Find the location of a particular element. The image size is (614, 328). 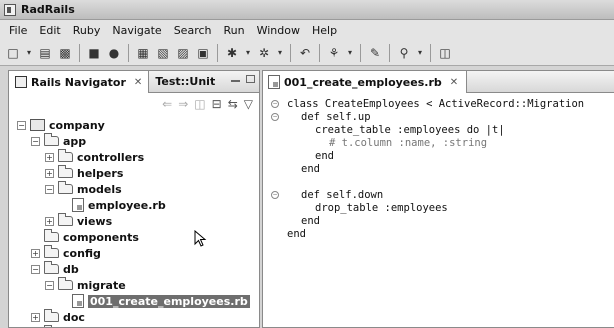

external-tools-icon: ⚘ is located at coordinates (334, 53).